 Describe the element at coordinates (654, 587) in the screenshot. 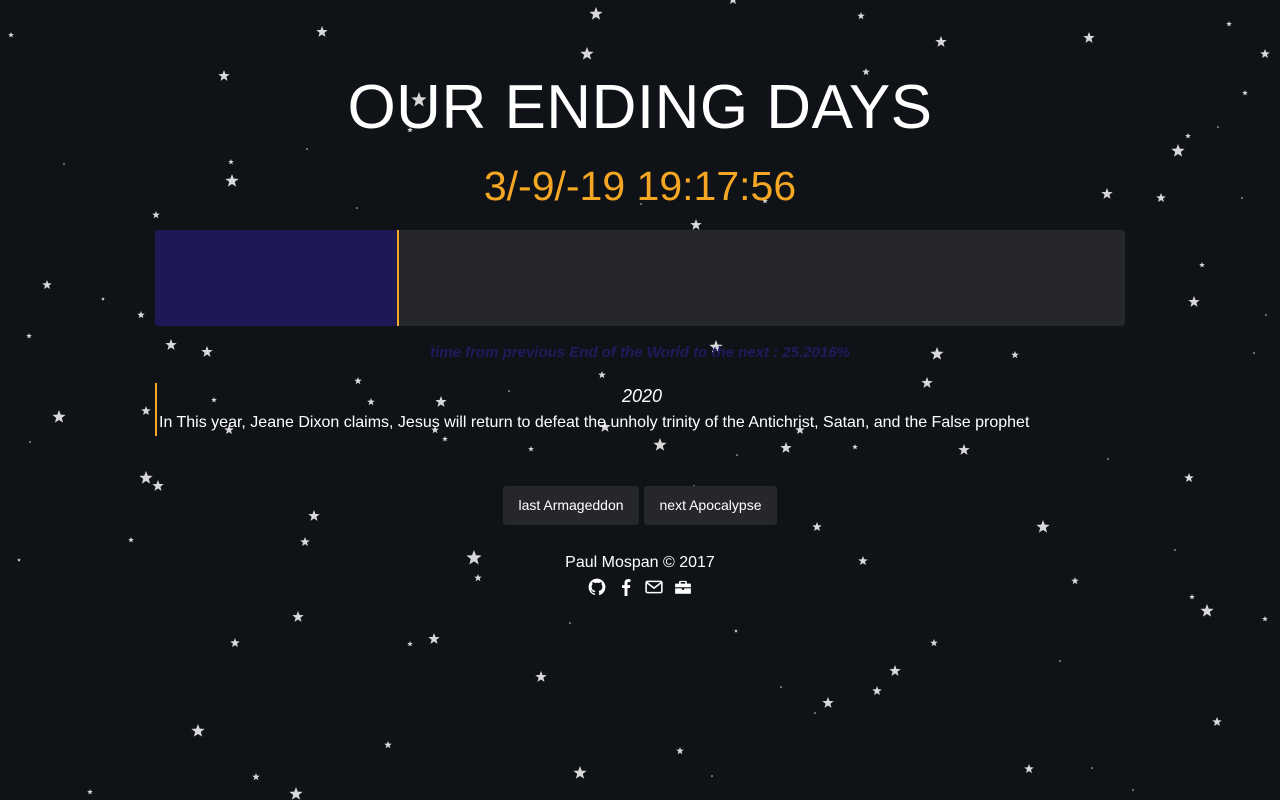

I see `envelope-icon` at that location.